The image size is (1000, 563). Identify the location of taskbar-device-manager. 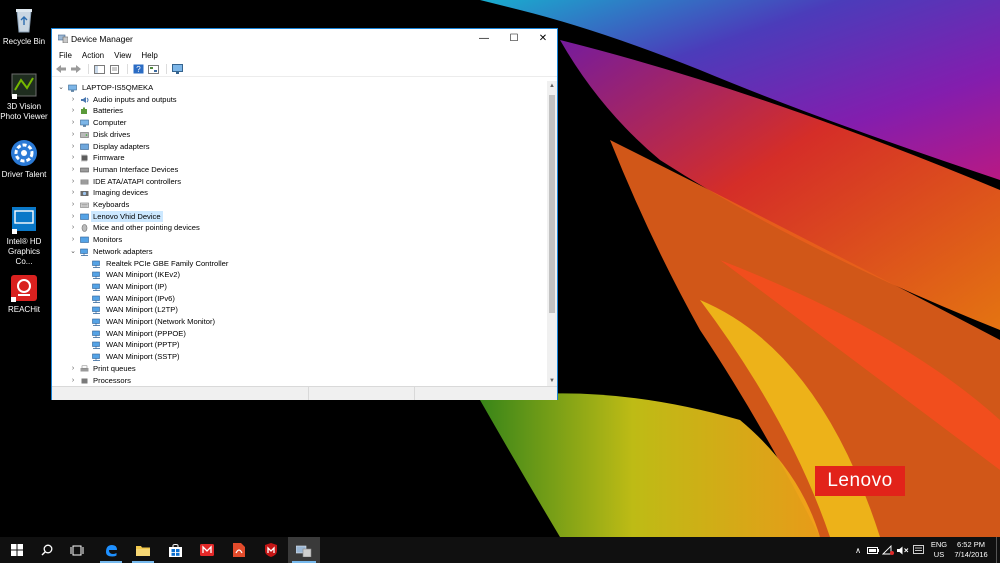
(304, 550).